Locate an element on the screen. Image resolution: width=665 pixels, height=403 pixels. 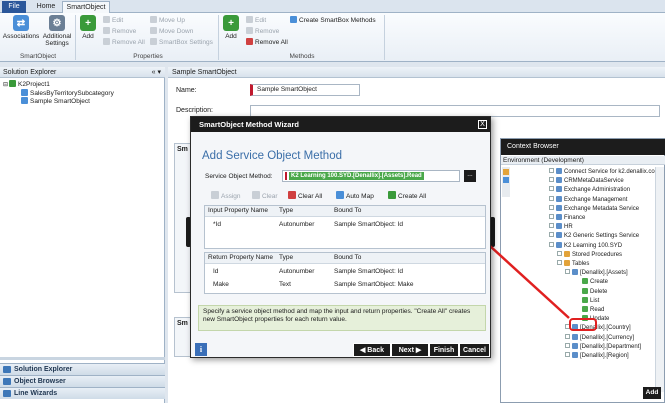
return-grid-header: Return Property Name Type Bound To is located at coordinates (345, 258).